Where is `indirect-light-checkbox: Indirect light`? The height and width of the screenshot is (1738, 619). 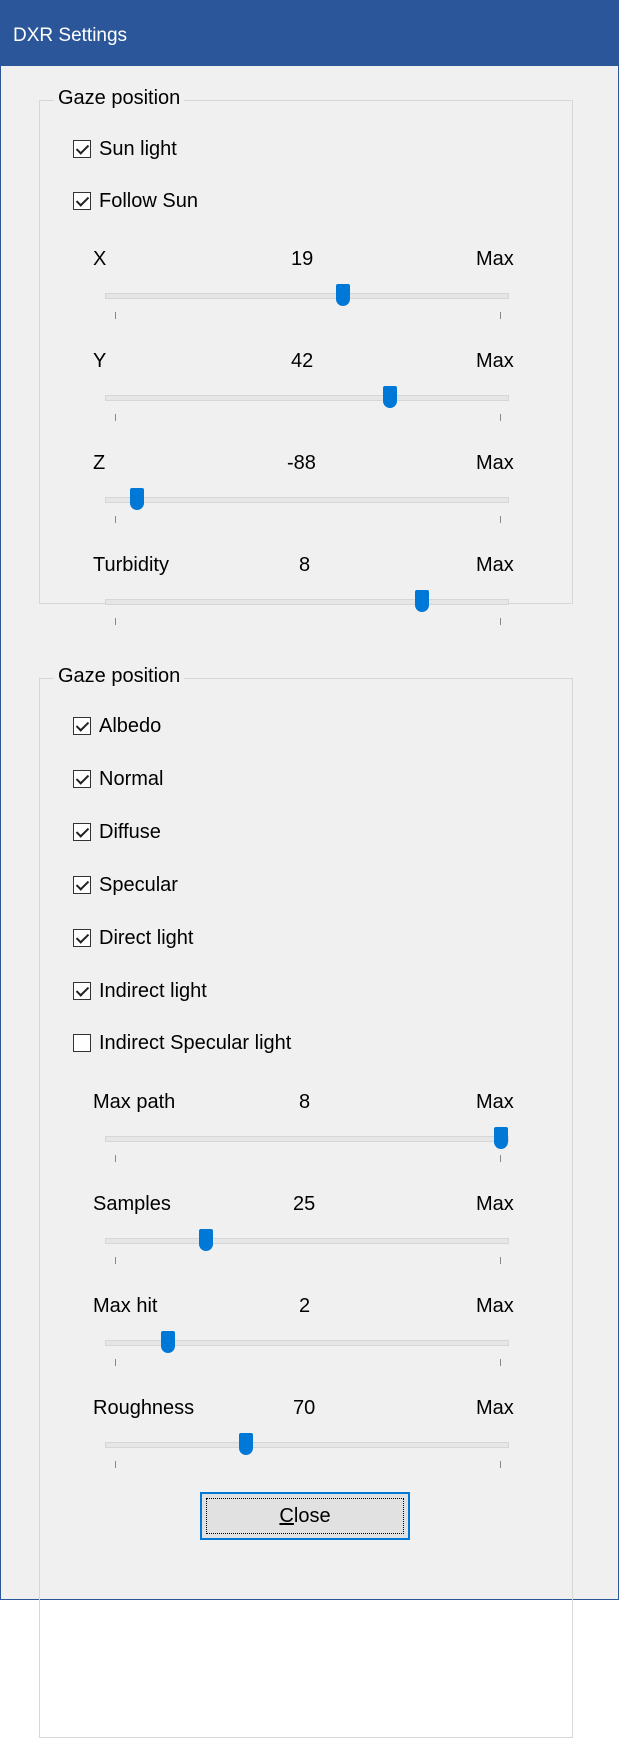
indirect-light-checkbox: Indirect light is located at coordinates (140, 991).